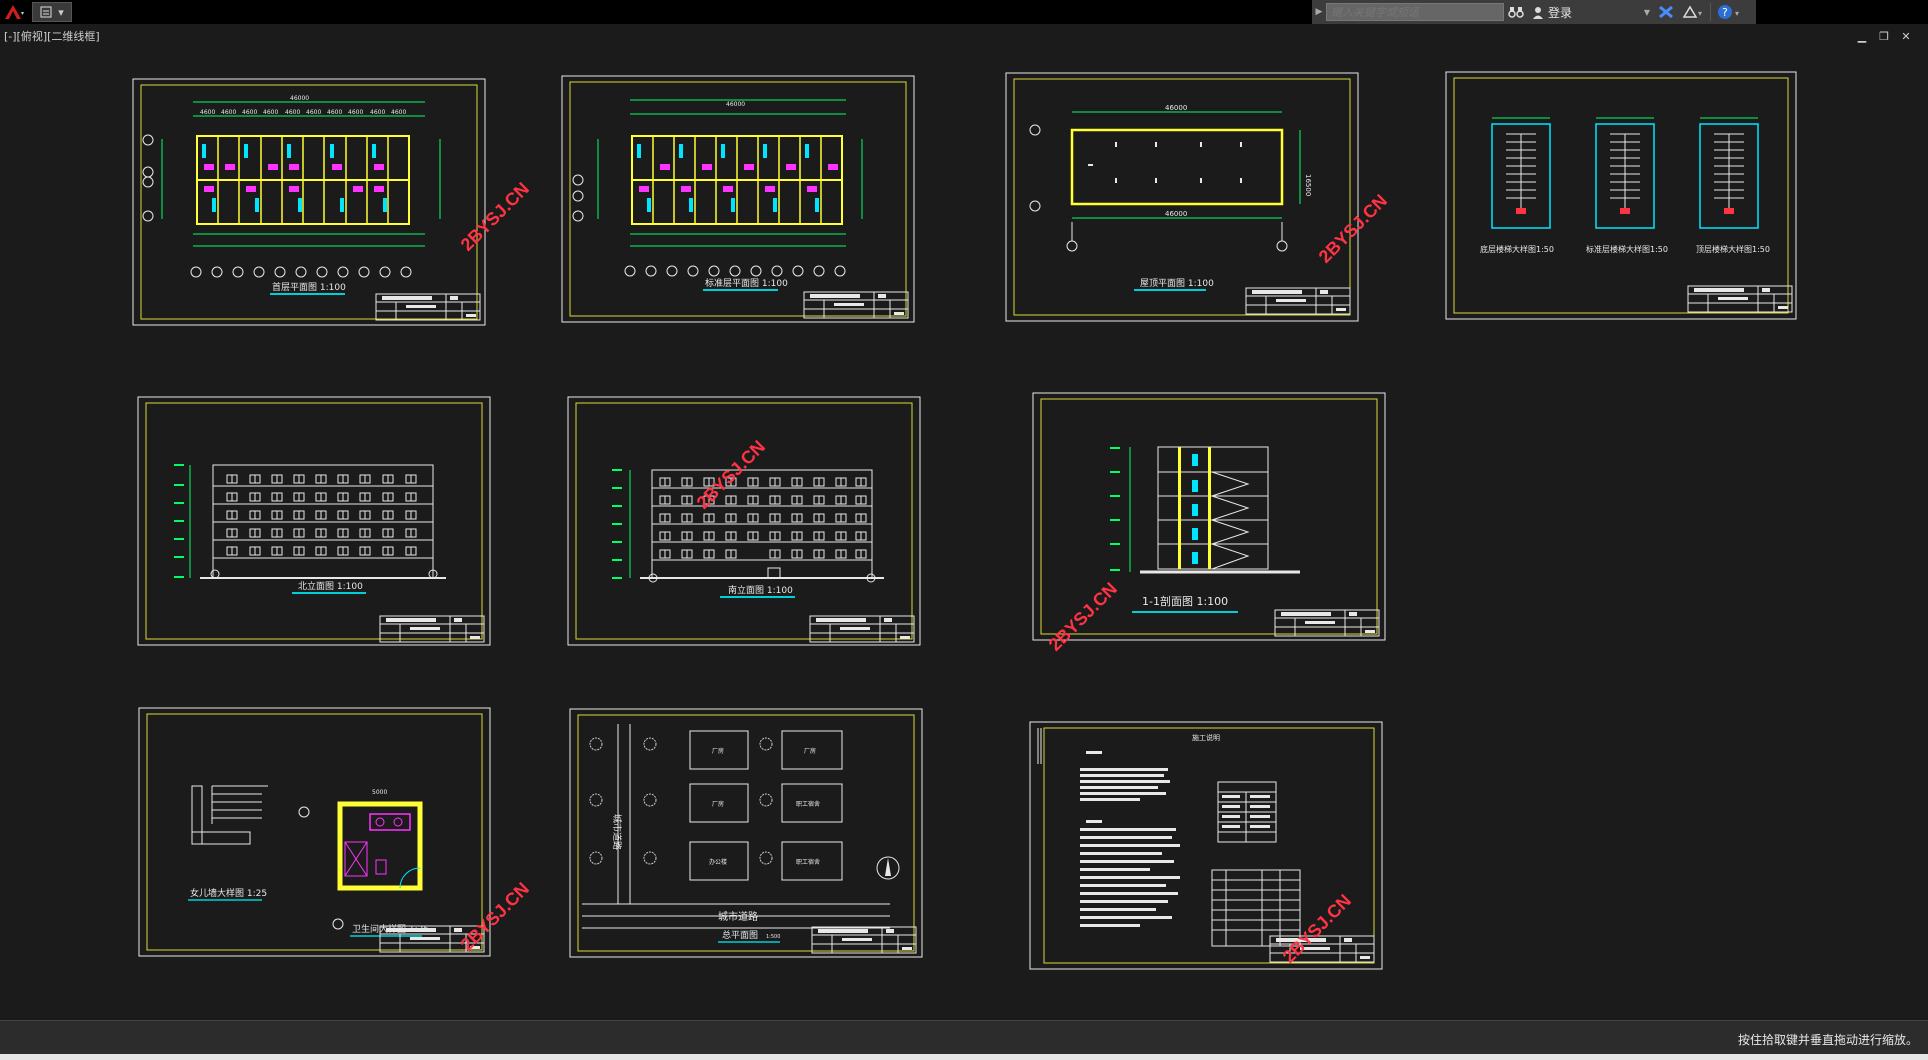 The height and width of the screenshot is (1060, 1928). Describe the element at coordinates (379, 792) in the screenshot. I see `toilet-dimension: 5000` at that location.